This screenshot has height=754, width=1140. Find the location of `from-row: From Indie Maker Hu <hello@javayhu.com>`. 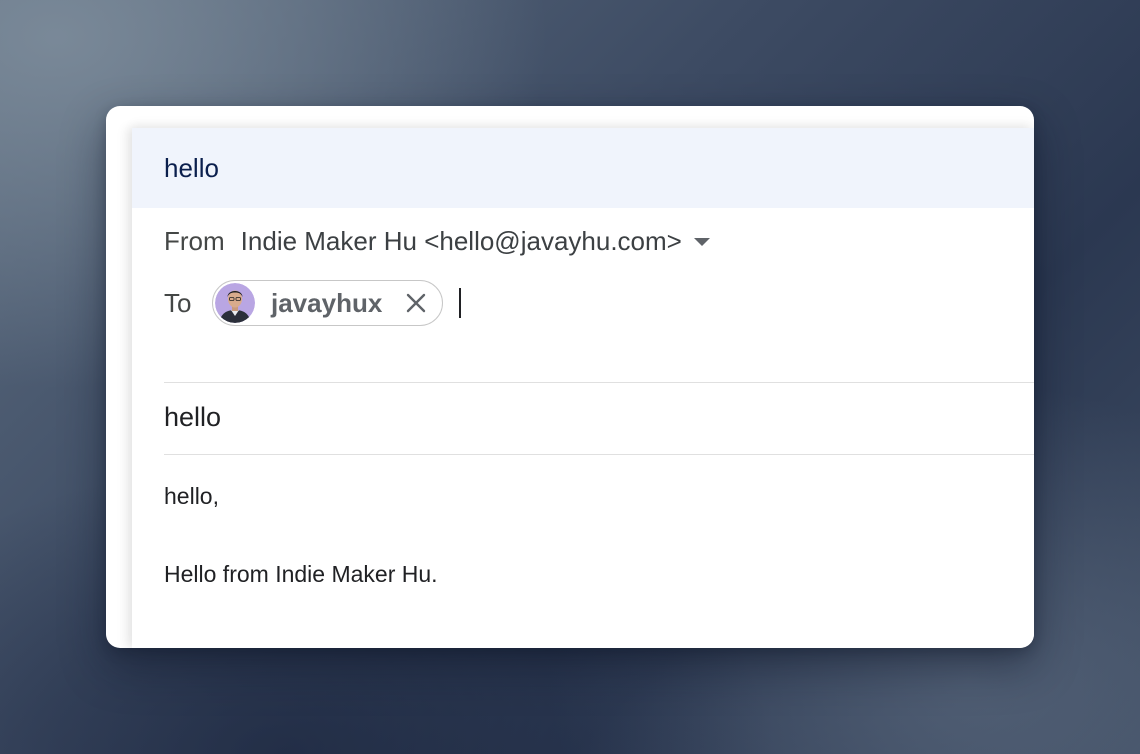

from-row: From Indie Maker Hu <hello@javayhu.com> is located at coordinates (437, 241).